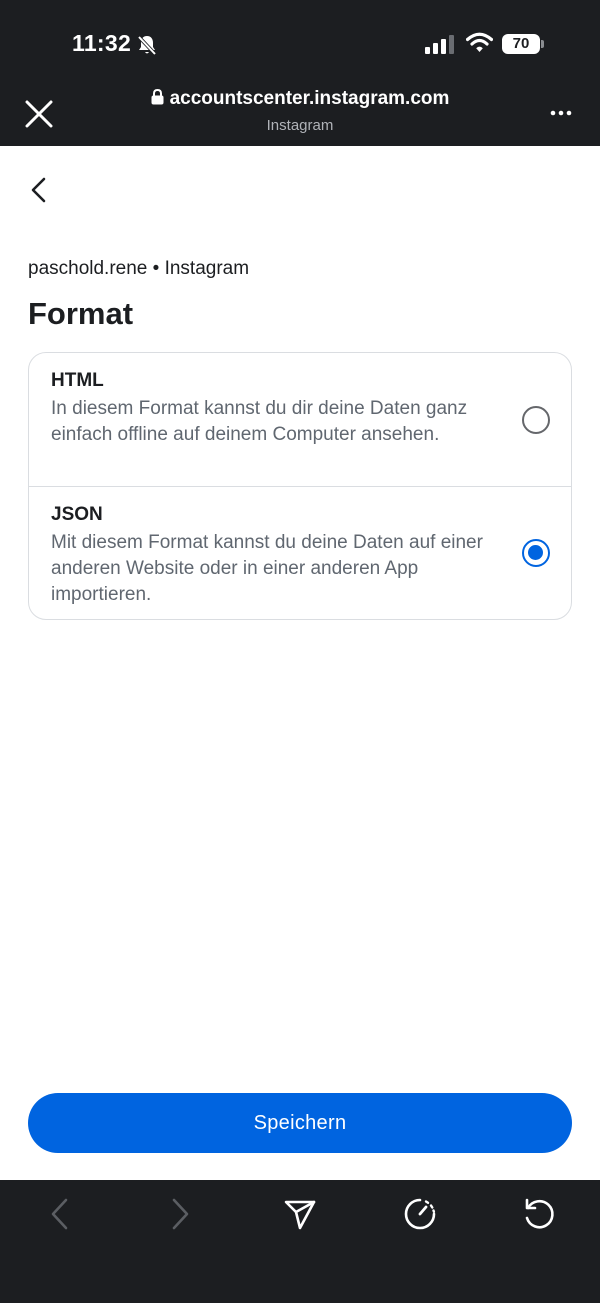 This screenshot has width=600, height=1303. What do you see at coordinates (439, 44) in the screenshot?
I see `signal-icon` at bounding box center [439, 44].